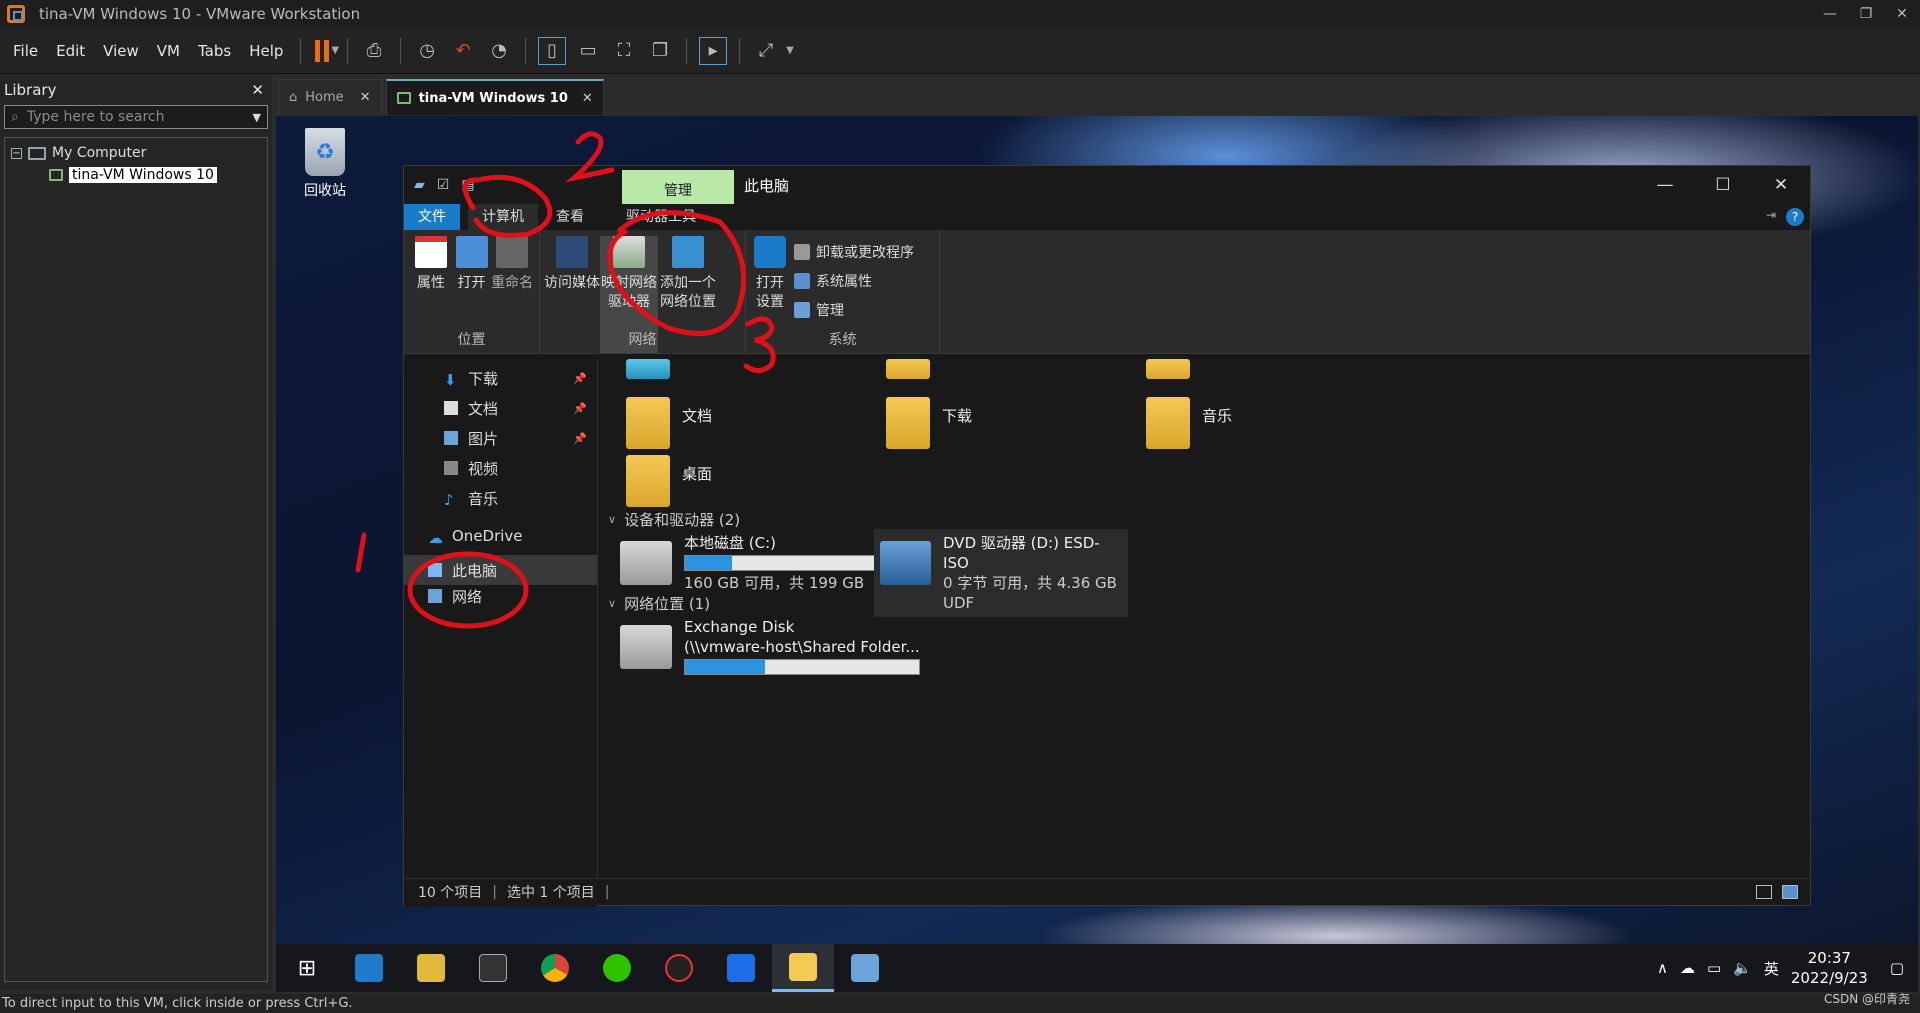 This screenshot has width=1920, height=1013. Describe the element at coordinates (552, 50) in the screenshot. I see `library-view-icon: ▯` at that location.